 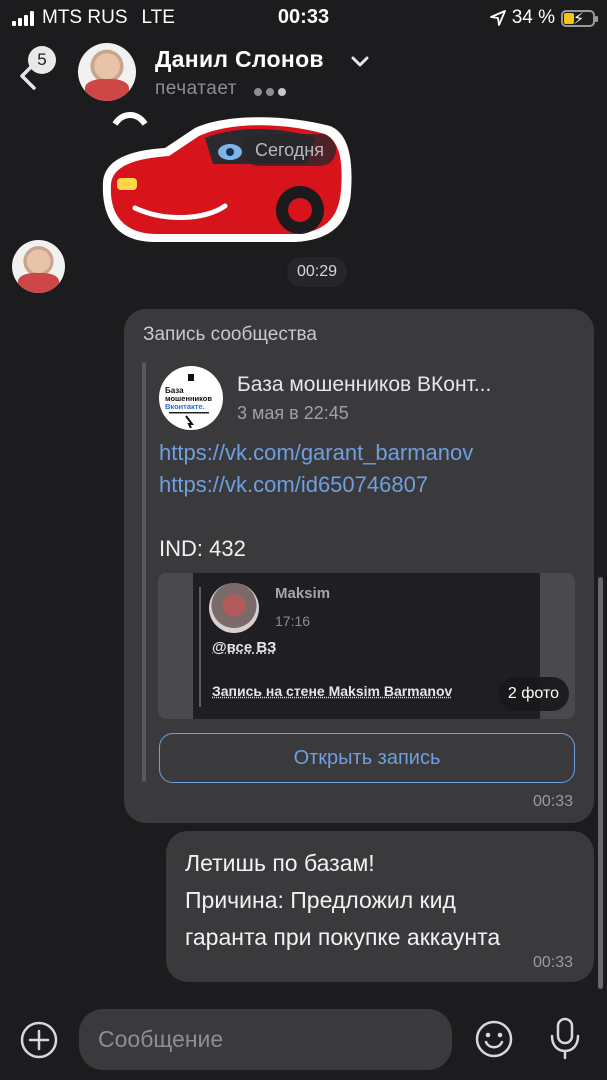 What do you see at coordinates (303, 593) in the screenshot?
I see `photo-author-name: Maksim` at bounding box center [303, 593].